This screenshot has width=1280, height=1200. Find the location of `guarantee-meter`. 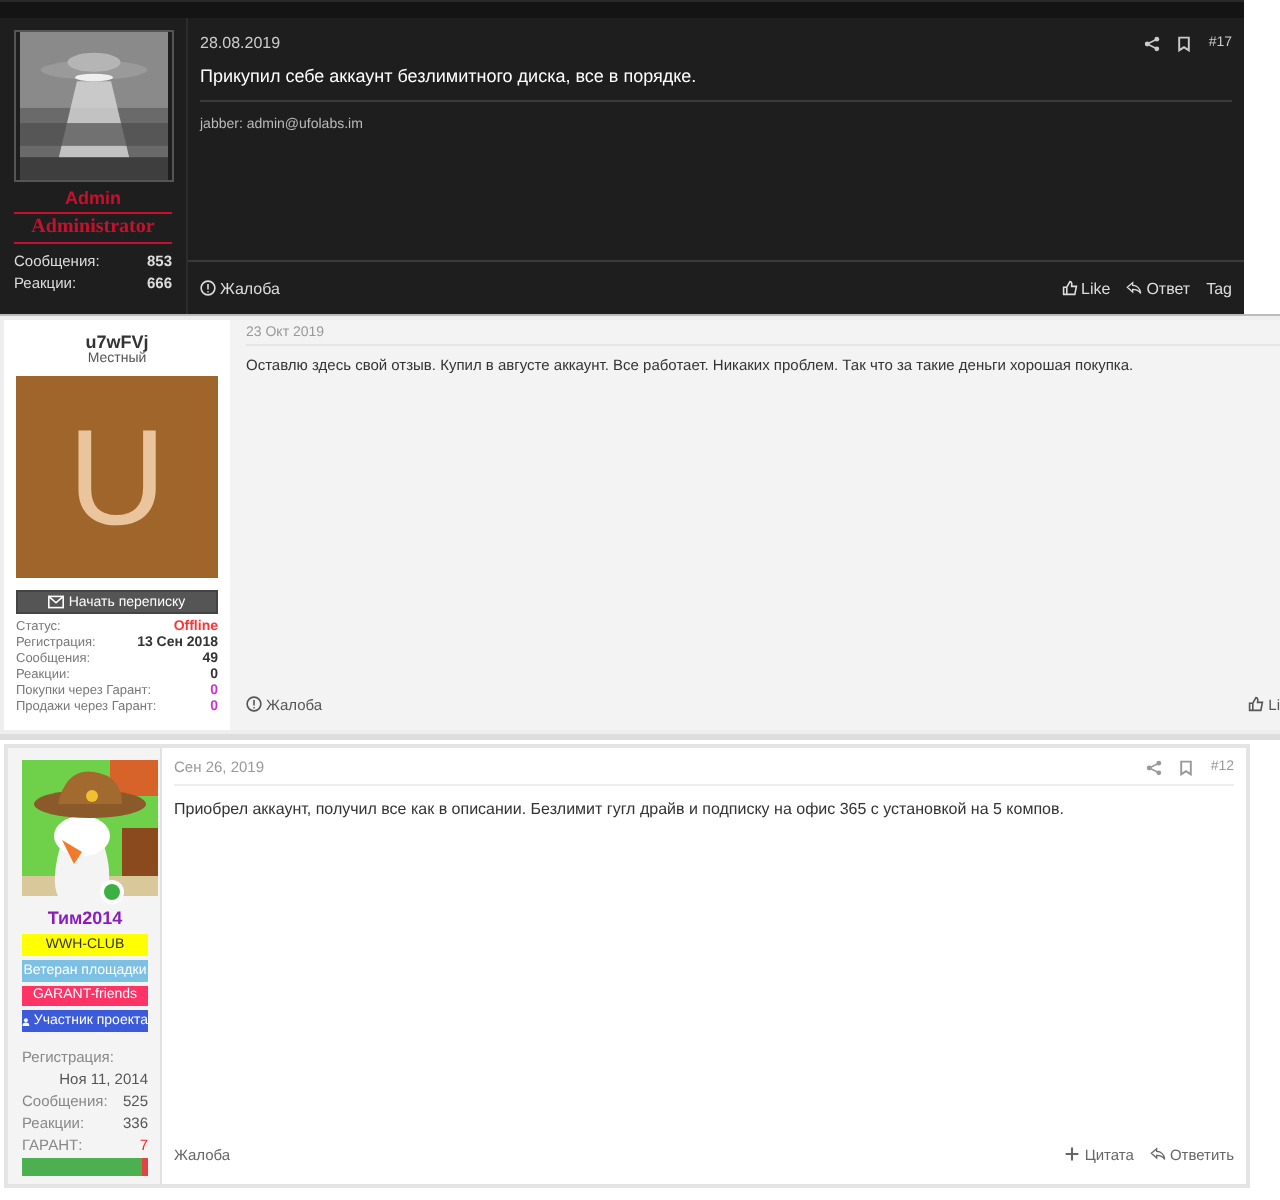

guarantee-meter is located at coordinates (85, 1167).